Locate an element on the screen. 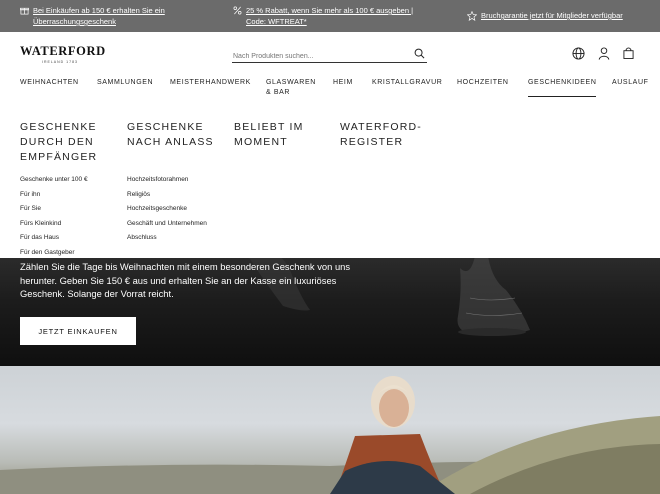 This screenshot has width=660, height=494. mega-col-title: GESCHENKE NACH ANLASS is located at coordinates (177, 135).